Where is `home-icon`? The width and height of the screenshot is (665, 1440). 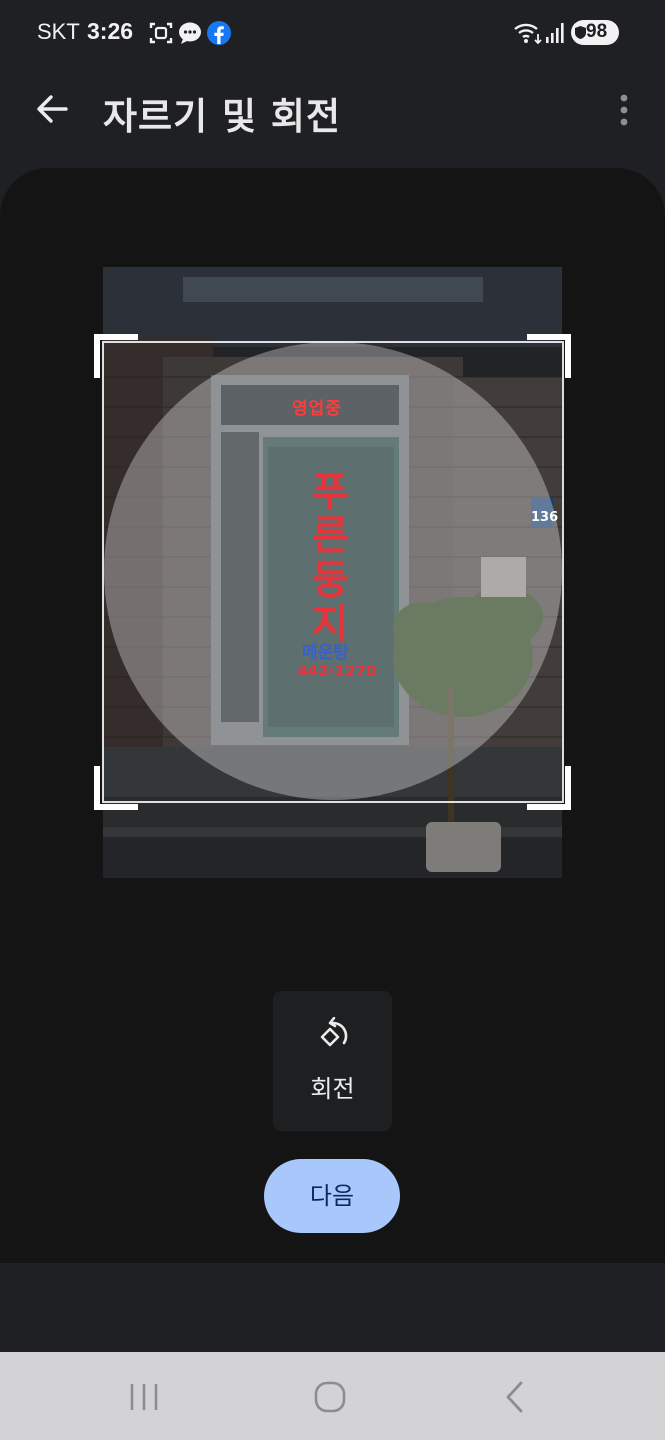 home-icon is located at coordinates (330, 1397).